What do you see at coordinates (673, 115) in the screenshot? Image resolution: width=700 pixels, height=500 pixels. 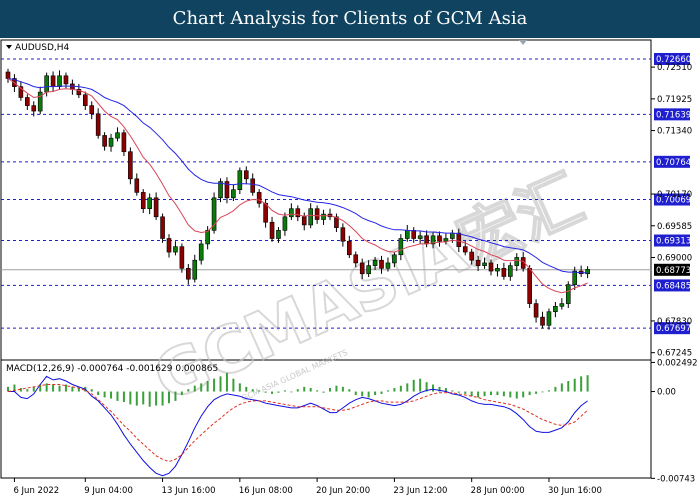 I see `level-label-1: 0.71639` at bounding box center [673, 115].